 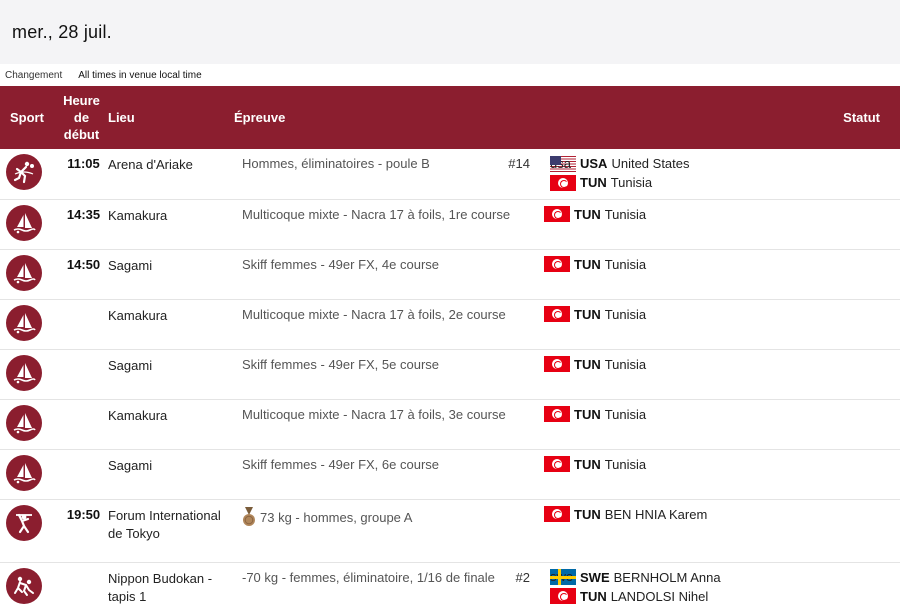 What do you see at coordinates (33, 75) in the screenshot?
I see `change-link: Changement` at bounding box center [33, 75].